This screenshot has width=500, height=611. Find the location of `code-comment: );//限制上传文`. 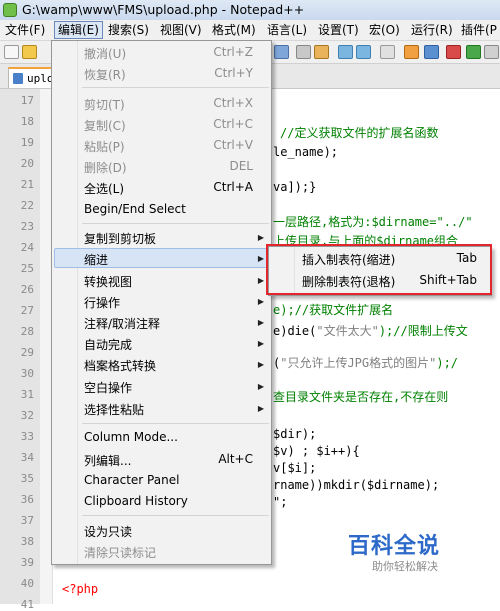

code-comment: );//限制上传文 is located at coordinates (423, 331).